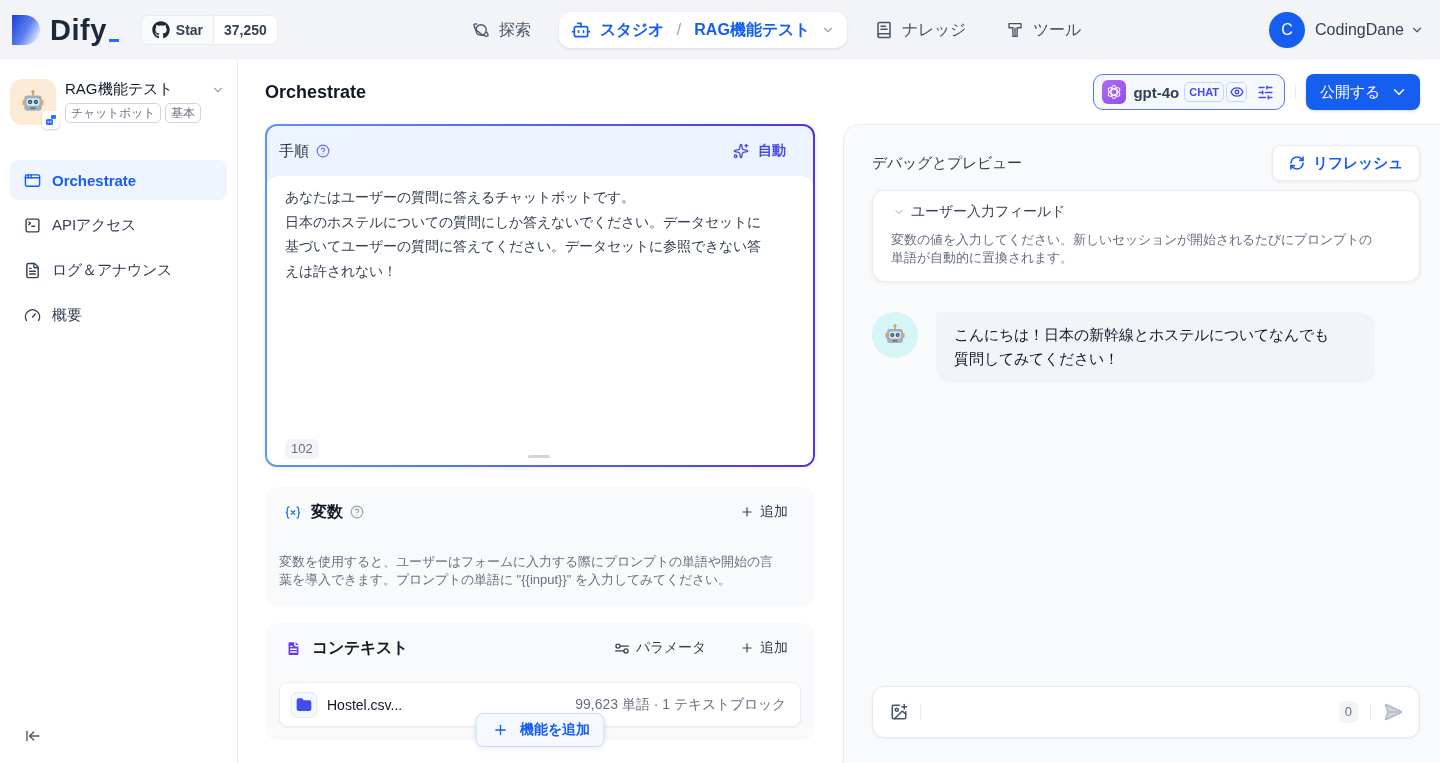 This screenshot has height=763, width=1440. I want to click on mode-badge: CHAT, so click(1204, 92).